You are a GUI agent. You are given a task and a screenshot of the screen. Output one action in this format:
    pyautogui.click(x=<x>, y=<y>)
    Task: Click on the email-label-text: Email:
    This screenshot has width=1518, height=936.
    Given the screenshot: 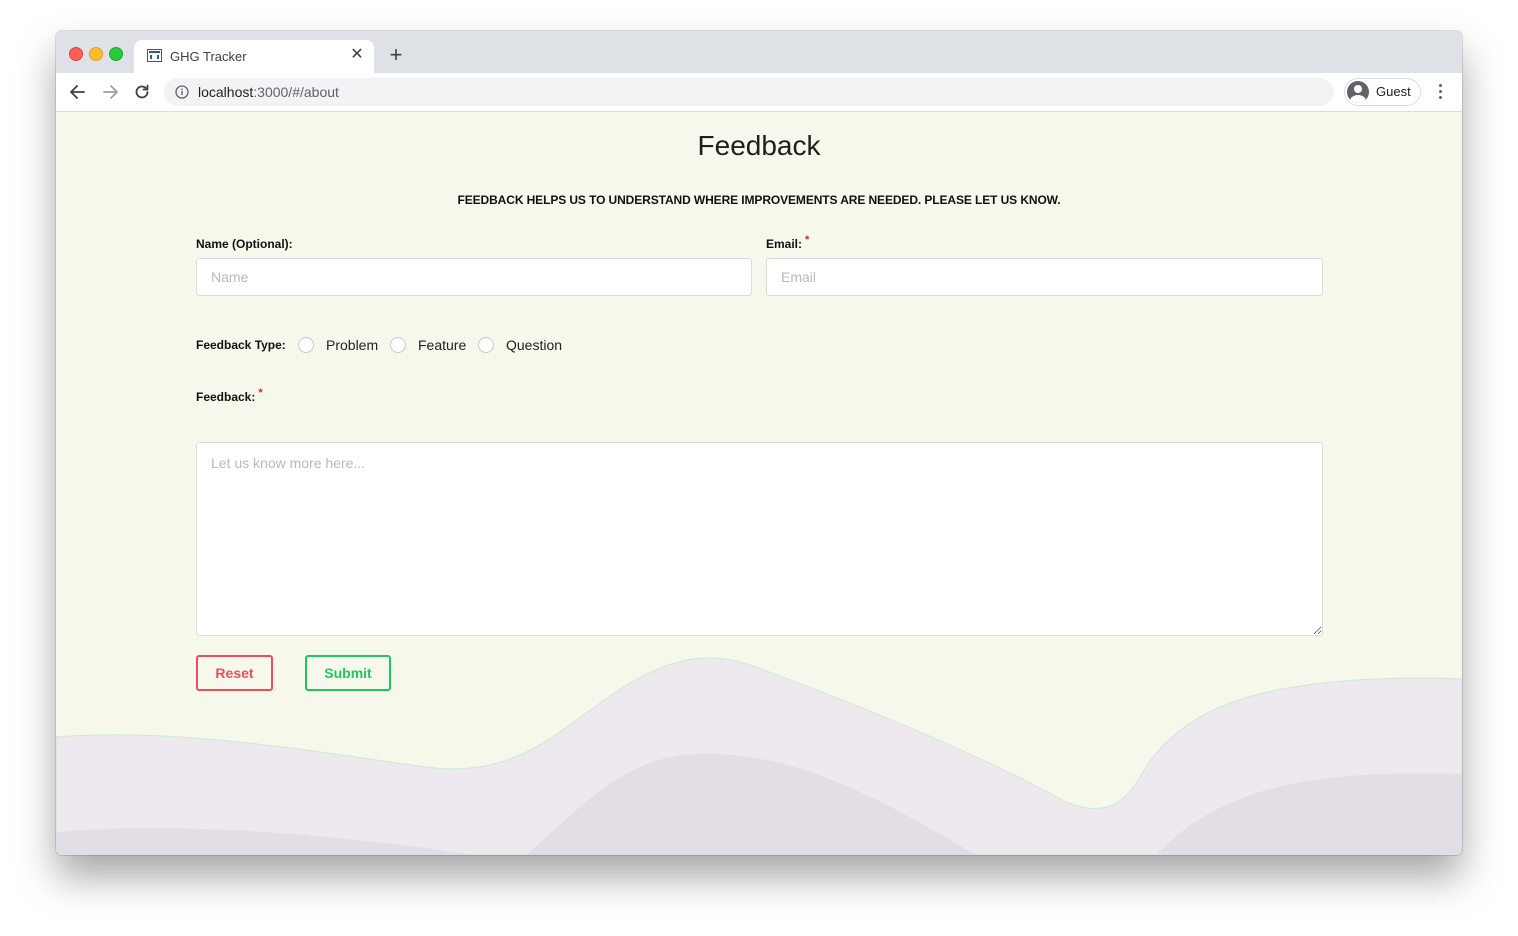 What is the action you would take?
    pyautogui.click(x=784, y=244)
    